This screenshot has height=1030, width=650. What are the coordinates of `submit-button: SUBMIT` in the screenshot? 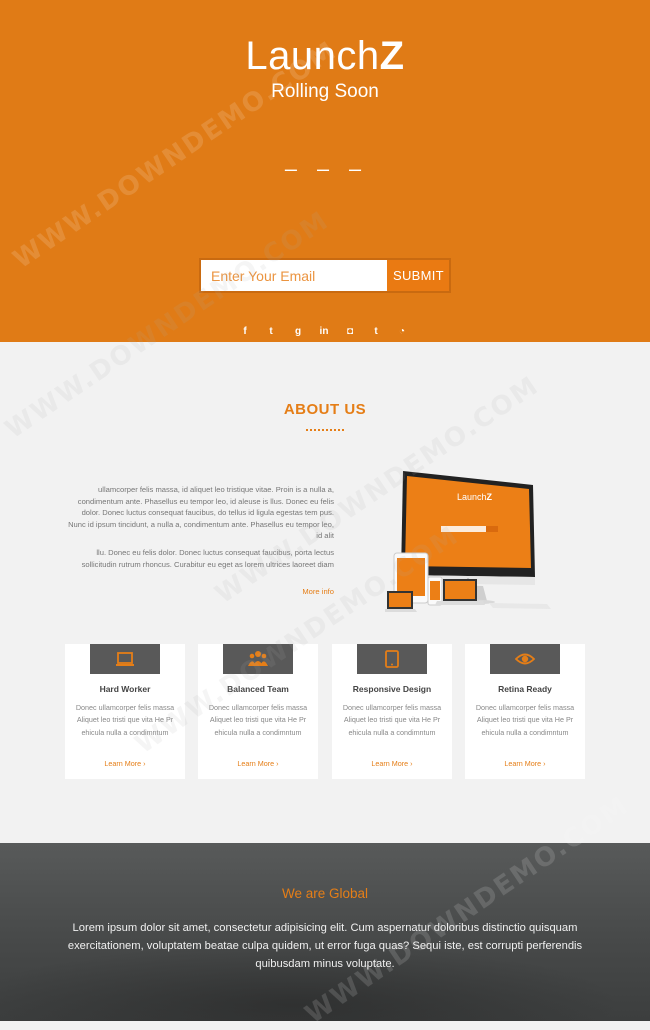 It's located at (418, 275).